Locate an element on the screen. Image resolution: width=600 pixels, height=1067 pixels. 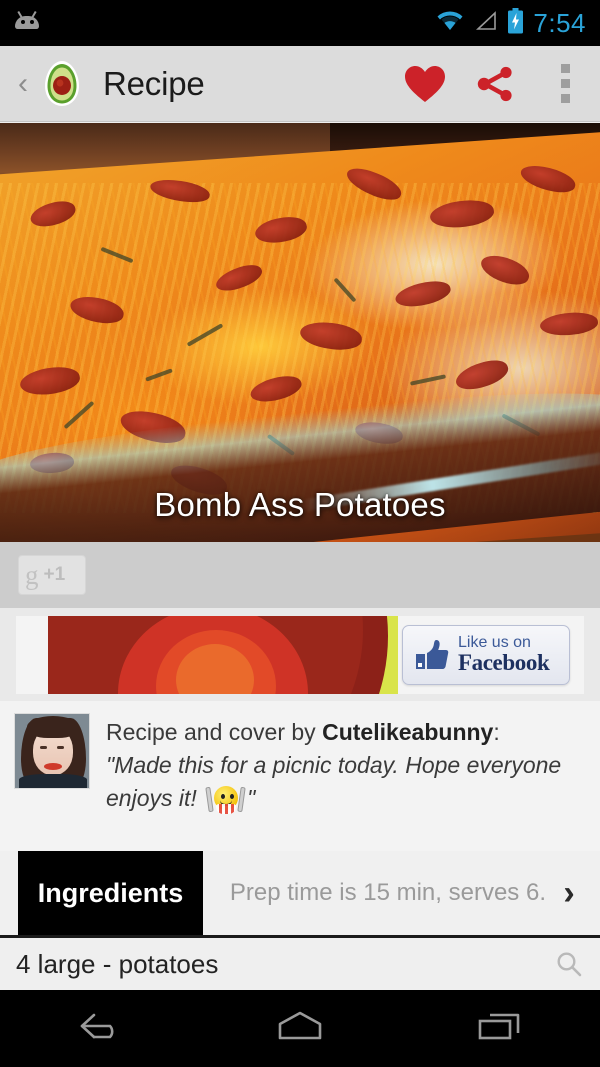
status-bar: 7:54 is located at coordinates (300, 23).